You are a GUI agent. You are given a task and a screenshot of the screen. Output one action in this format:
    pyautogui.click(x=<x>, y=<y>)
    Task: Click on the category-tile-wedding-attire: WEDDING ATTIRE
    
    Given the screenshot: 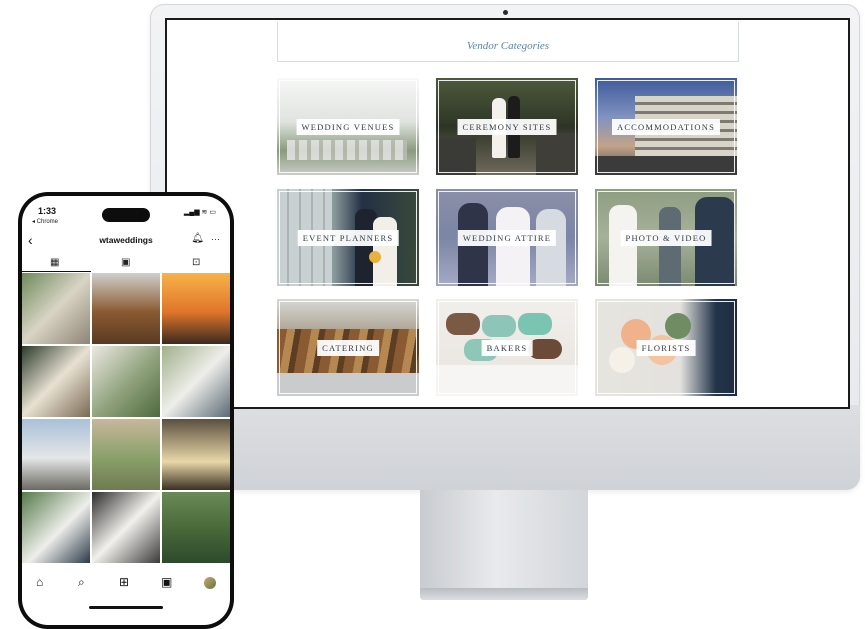 What is the action you would take?
    pyautogui.click(x=507, y=237)
    